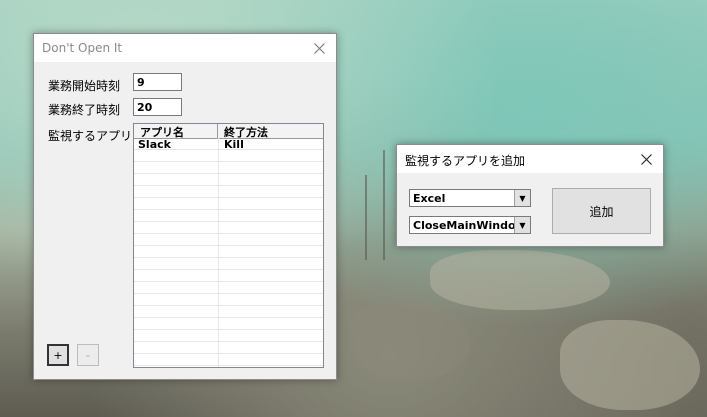 This screenshot has height=417, width=707. What do you see at coordinates (234, 144) in the screenshot?
I see `table-cell-exit-method: Kill` at bounding box center [234, 144].